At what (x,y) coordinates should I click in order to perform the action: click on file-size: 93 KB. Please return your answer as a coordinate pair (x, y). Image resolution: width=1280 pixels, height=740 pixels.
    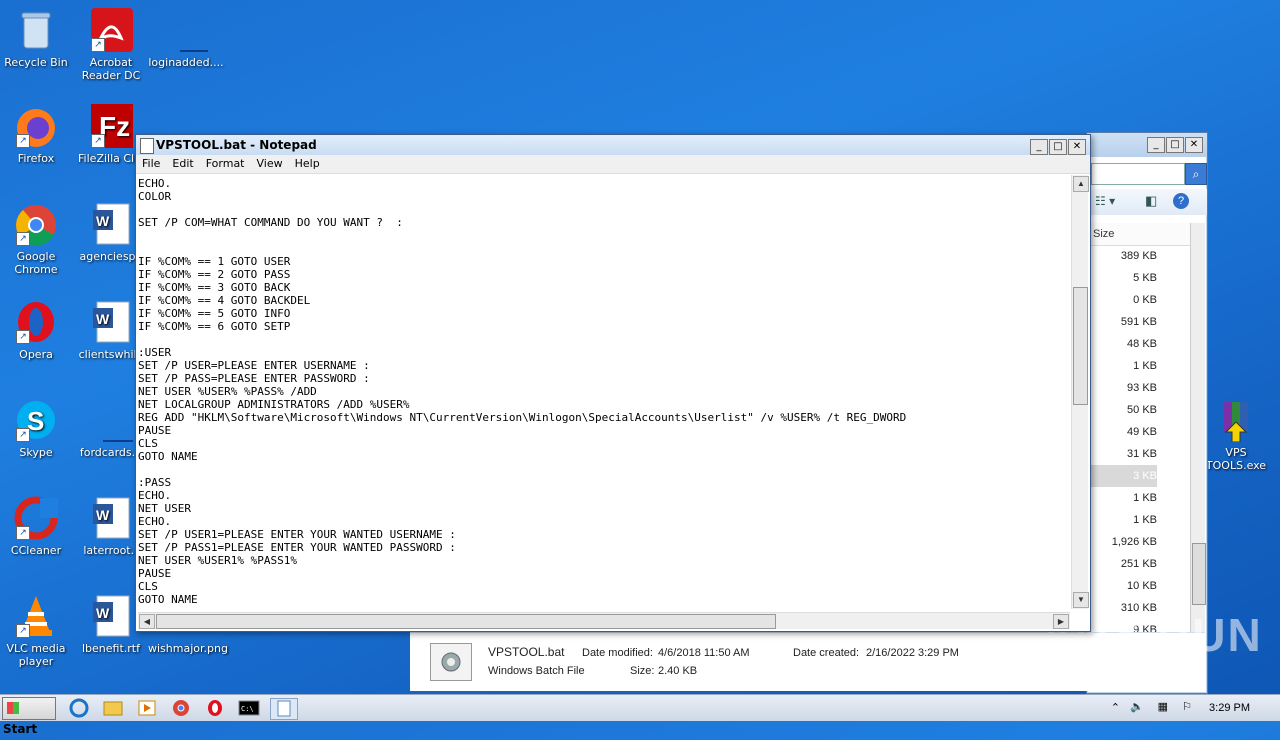
    Looking at the image, I should click on (1122, 388).